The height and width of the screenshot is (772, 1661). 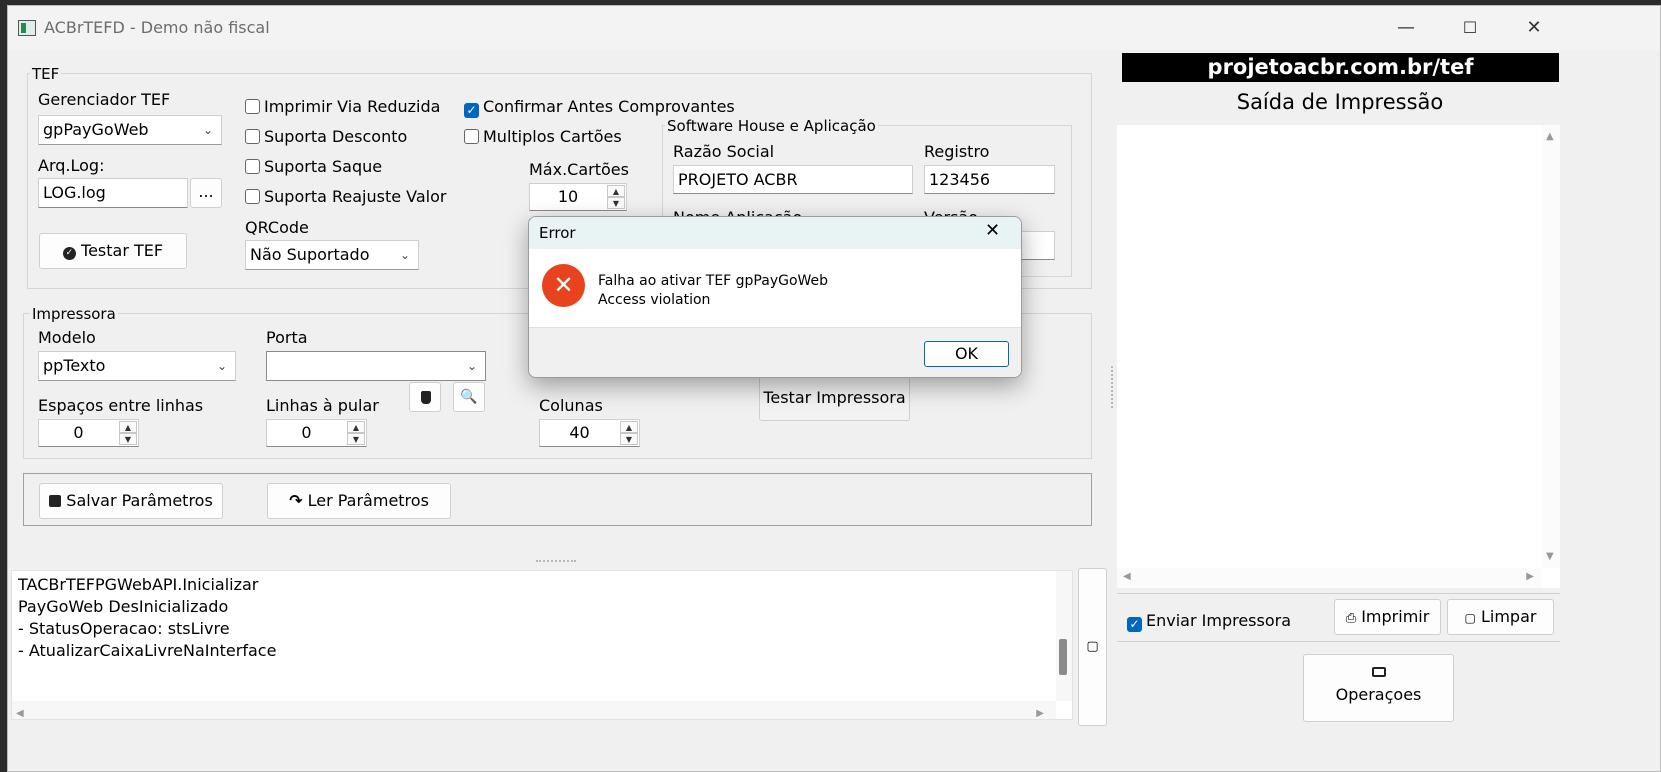 I want to click on log-hscroll: ◀ ▶, so click(x=534, y=710).